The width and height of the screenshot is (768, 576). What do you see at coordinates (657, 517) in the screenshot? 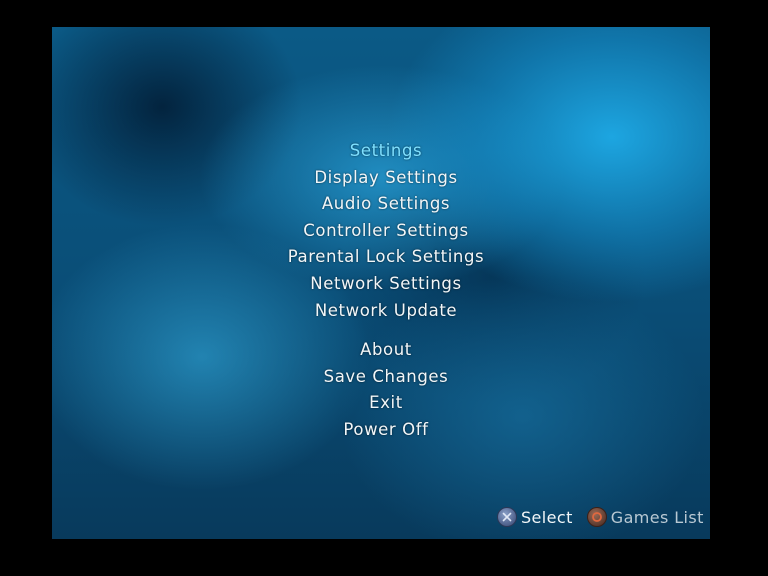
I see `games-list-hint-label: Games List` at bounding box center [657, 517].